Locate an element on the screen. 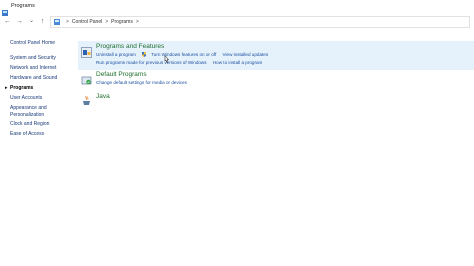  breadcrumb-programs: Programs is located at coordinates (122, 22).